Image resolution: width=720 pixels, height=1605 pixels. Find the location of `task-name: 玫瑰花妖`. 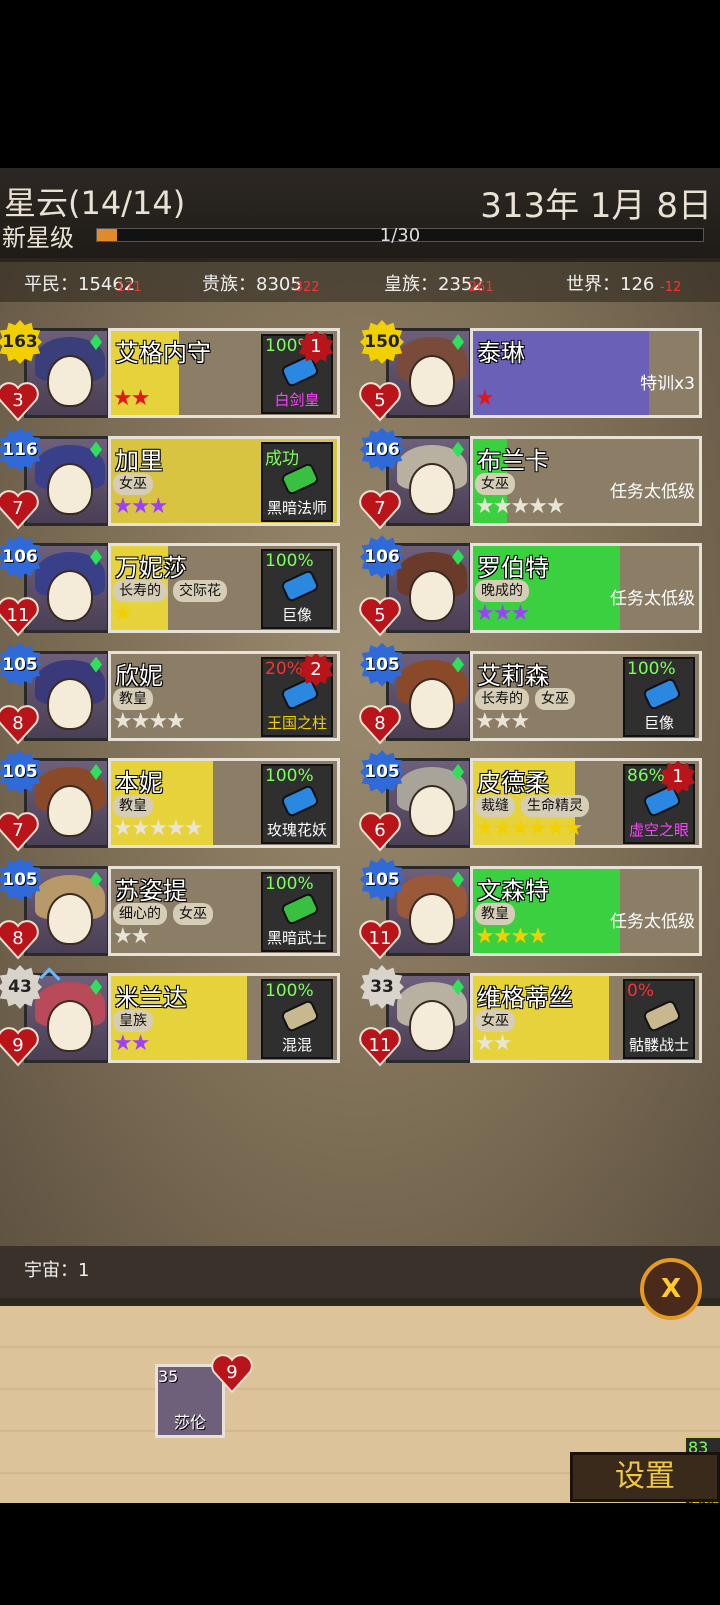

task-name: 玫瑰花妖 is located at coordinates (296, 830).